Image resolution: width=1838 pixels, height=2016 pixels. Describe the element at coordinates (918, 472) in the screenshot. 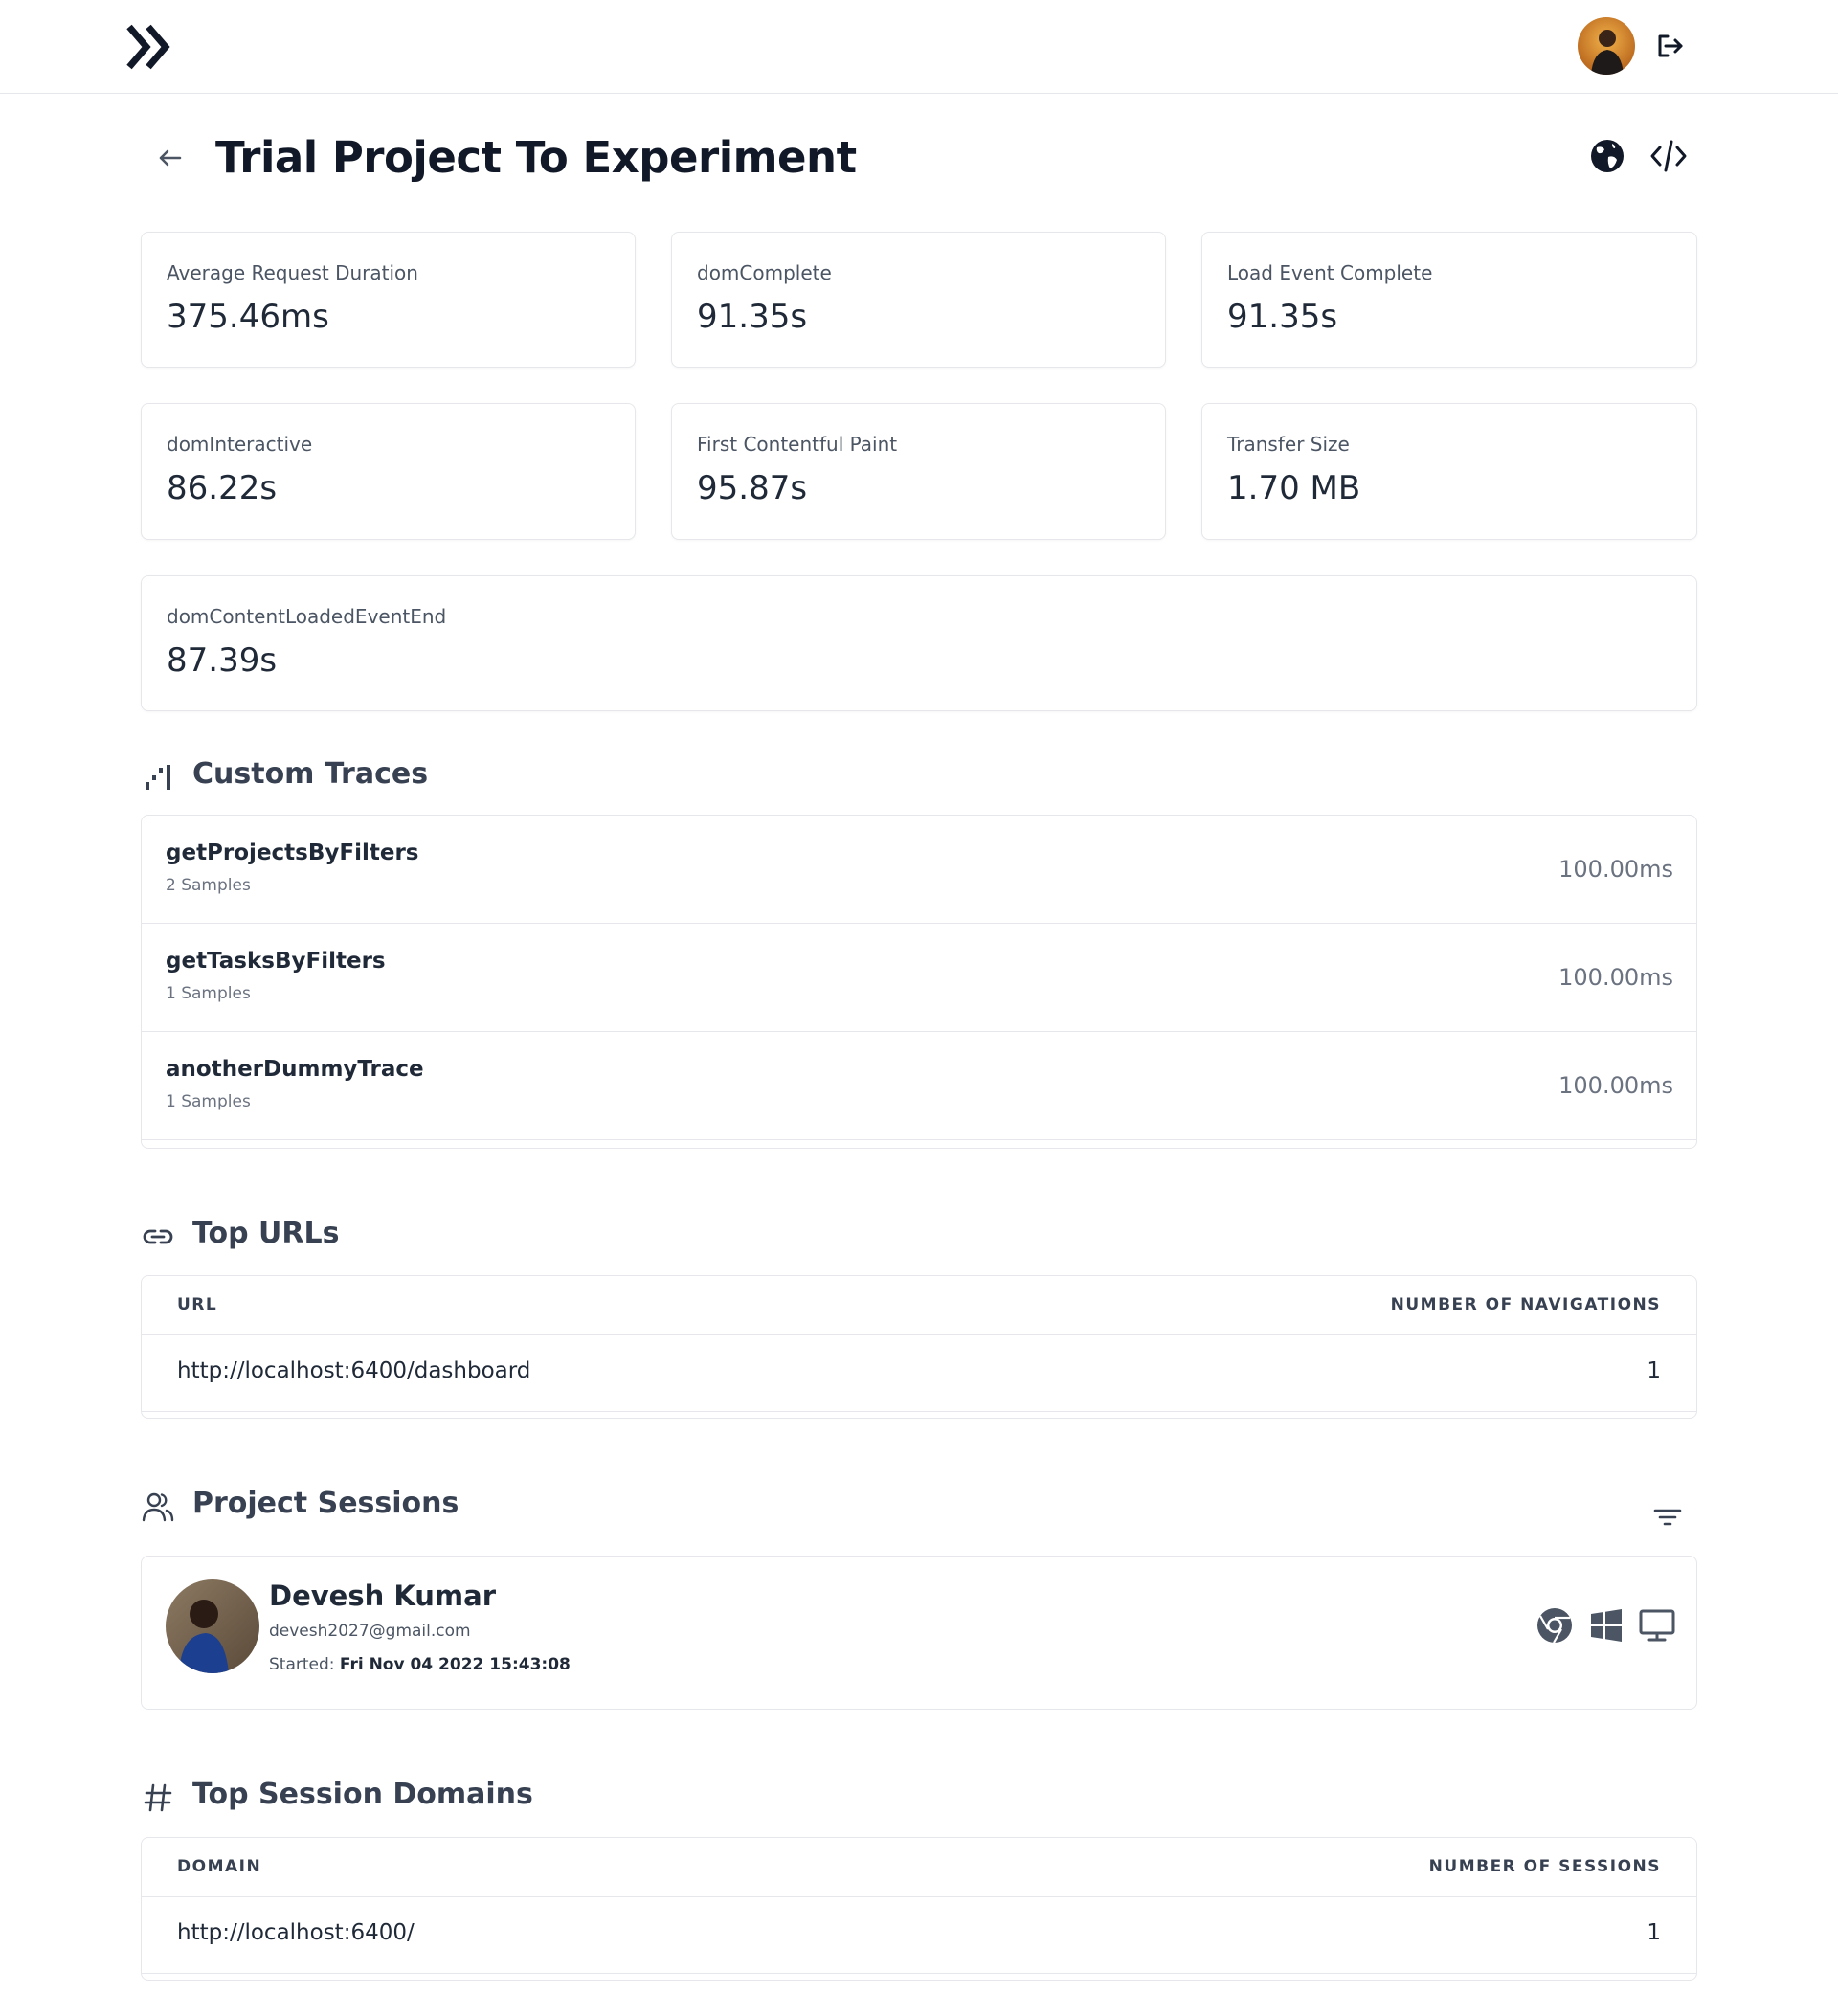

I see `metric-card-first-contentful-paint: First Contentful Paint 95.87s` at that location.